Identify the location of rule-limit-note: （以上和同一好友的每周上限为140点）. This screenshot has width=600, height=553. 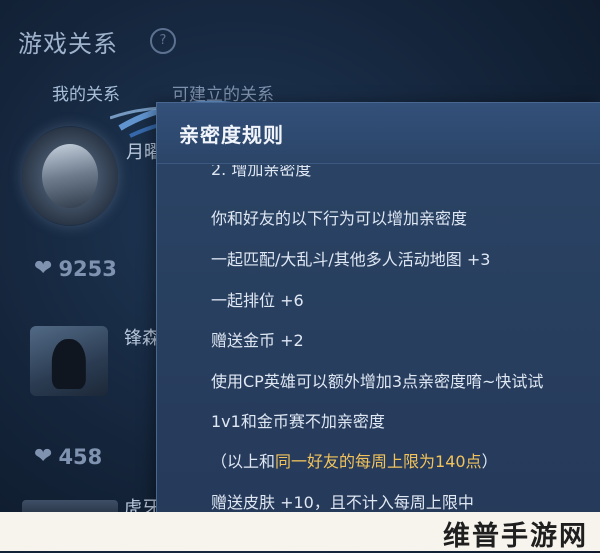
(354, 461).